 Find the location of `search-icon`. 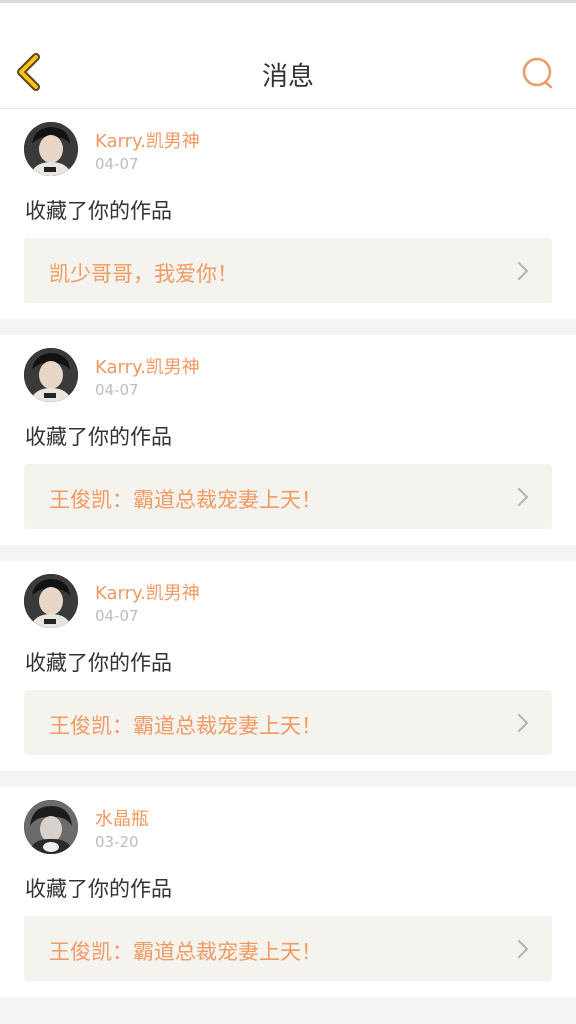

search-icon is located at coordinates (537, 73).